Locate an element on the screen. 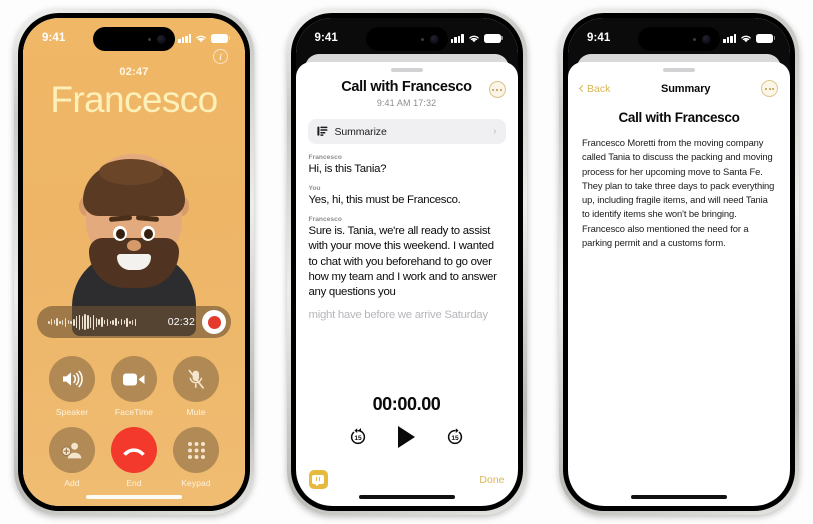 This screenshot has height=524, width=813. playback-controls: 15 15 is located at coordinates (407, 437).